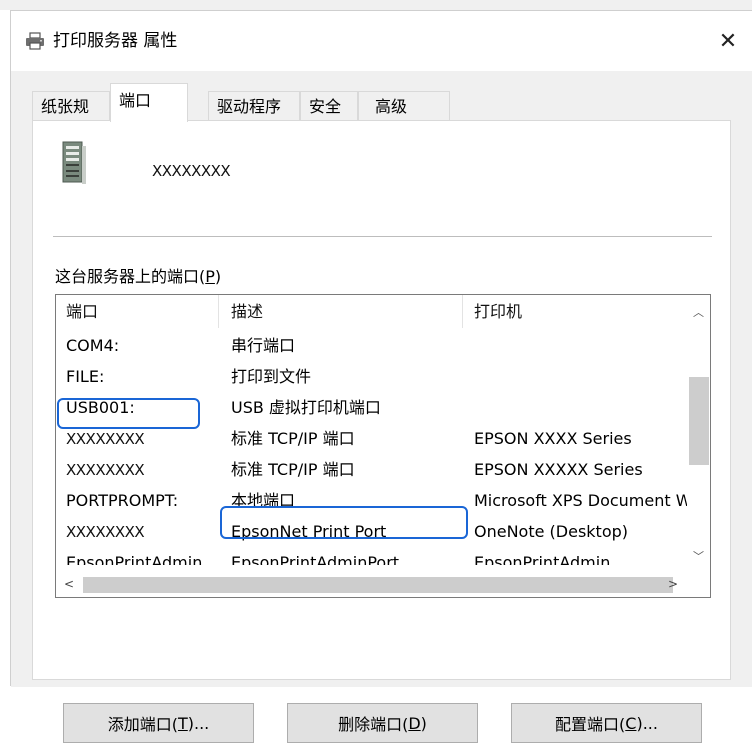 Image resolution: width=752 pixels, height=743 pixels. What do you see at coordinates (699, 421) in the screenshot?
I see `vertical-scroll-thumb` at bounding box center [699, 421].